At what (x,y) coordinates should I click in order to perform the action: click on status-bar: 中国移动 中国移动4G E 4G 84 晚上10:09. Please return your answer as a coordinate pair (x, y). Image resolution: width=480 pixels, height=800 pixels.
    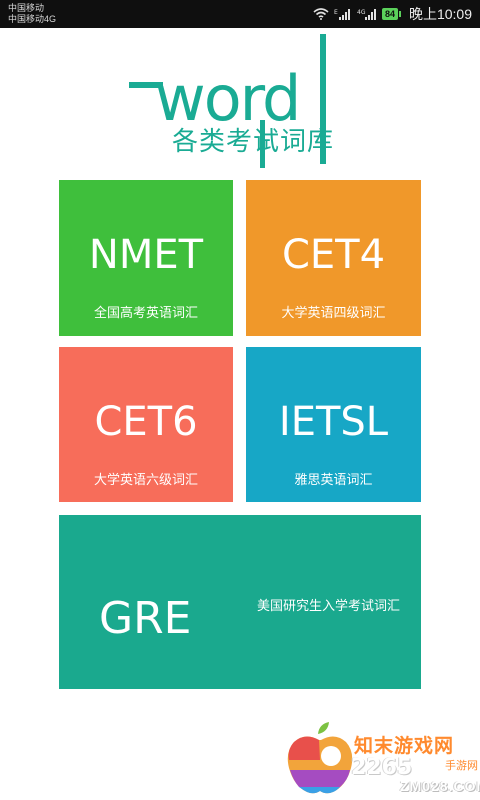
    Looking at the image, I should click on (240, 14).